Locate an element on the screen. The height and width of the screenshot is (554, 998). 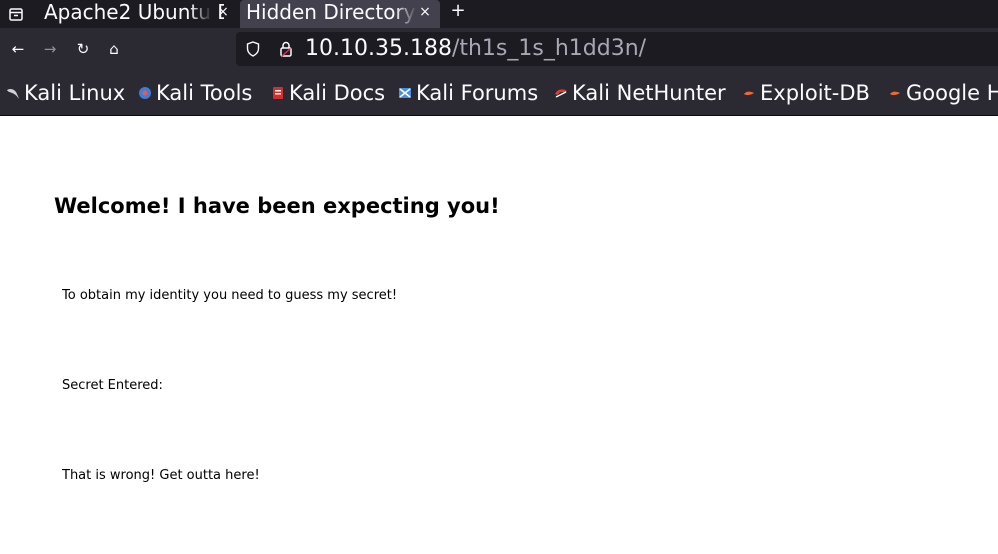
bookmark-label: Kali Tools is located at coordinates (204, 93).